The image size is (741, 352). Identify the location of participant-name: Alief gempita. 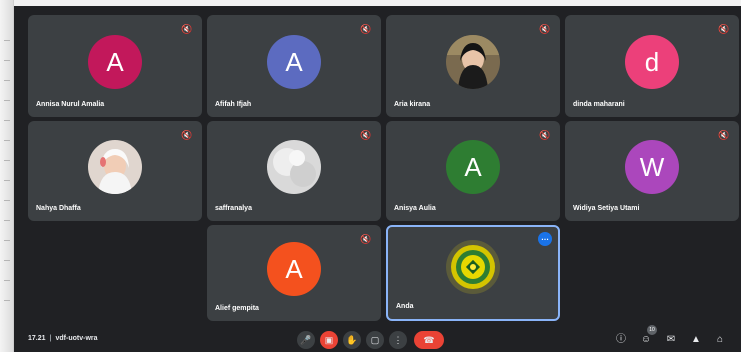
(237, 308).